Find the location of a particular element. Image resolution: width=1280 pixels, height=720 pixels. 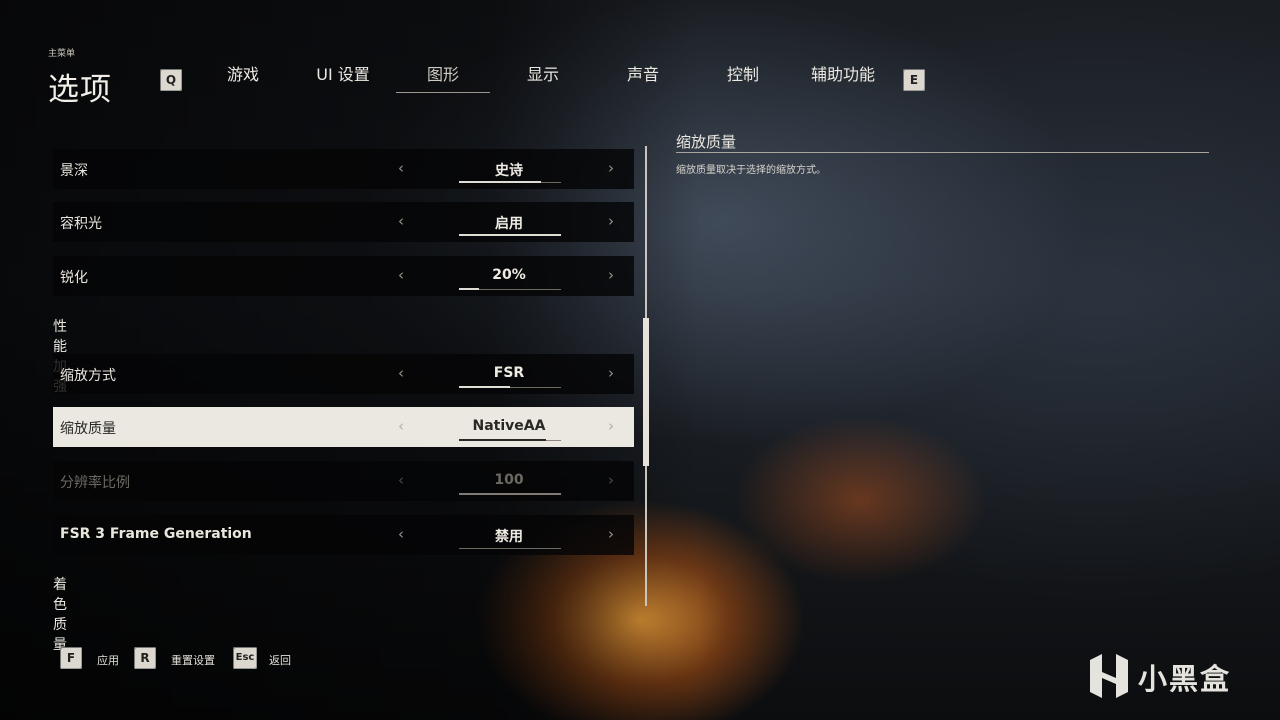

setting-row-upscale-quality: 缩放质量 ‹ NativeAA › is located at coordinates (343, 427).